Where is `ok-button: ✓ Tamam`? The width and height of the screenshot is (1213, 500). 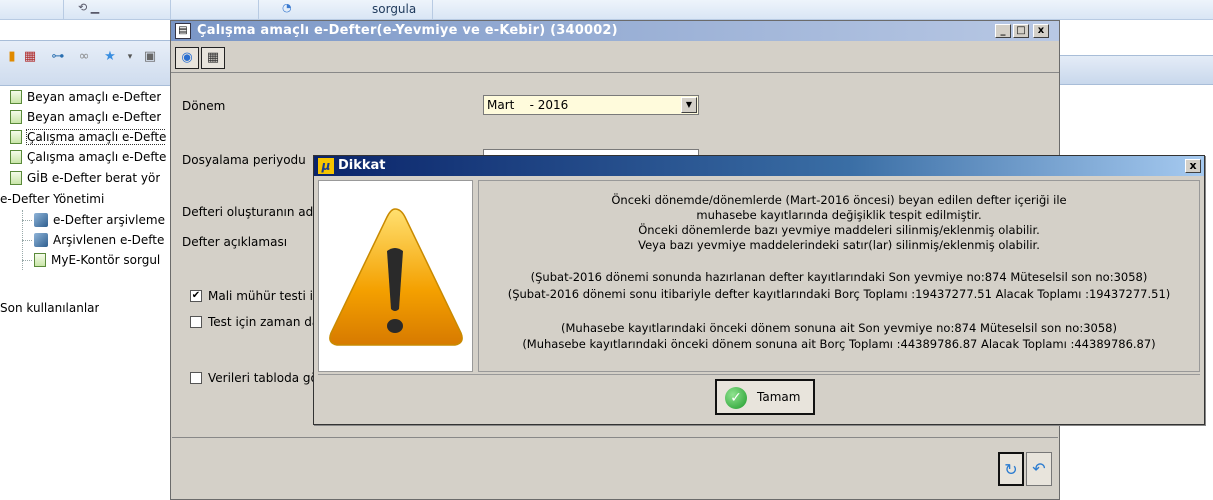
ok-button: ✓ Tamam is located at coordinates (765, 397).